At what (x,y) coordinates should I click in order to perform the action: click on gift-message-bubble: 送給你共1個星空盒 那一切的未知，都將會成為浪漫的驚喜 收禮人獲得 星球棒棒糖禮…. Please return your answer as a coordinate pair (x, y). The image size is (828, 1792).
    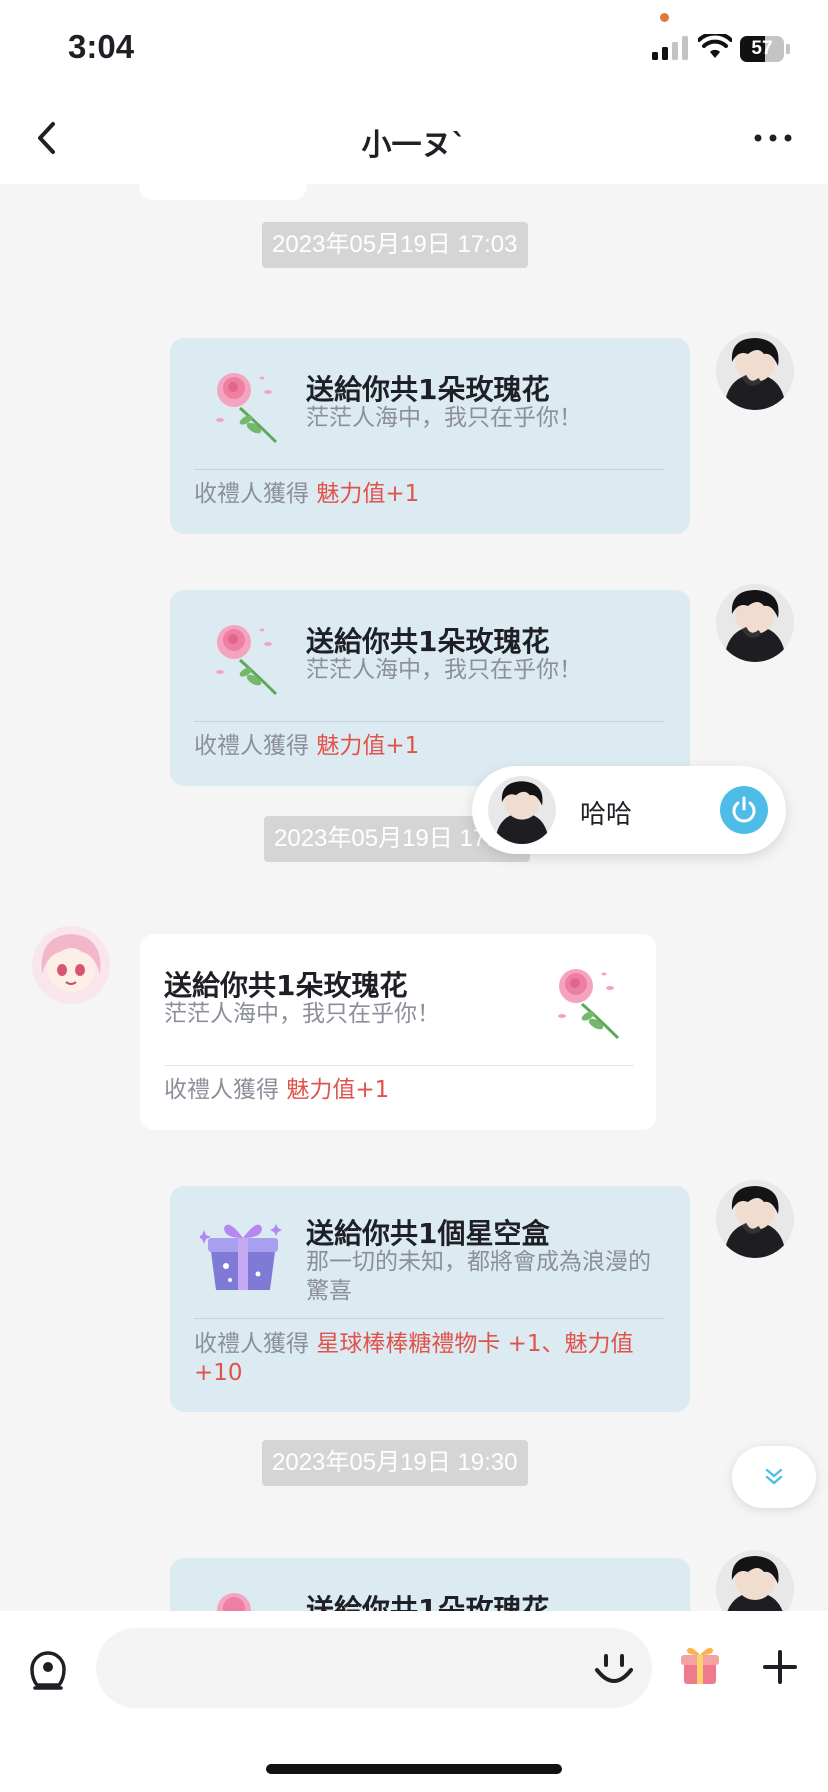
    Looking at the image, I should click on (430, 1299).